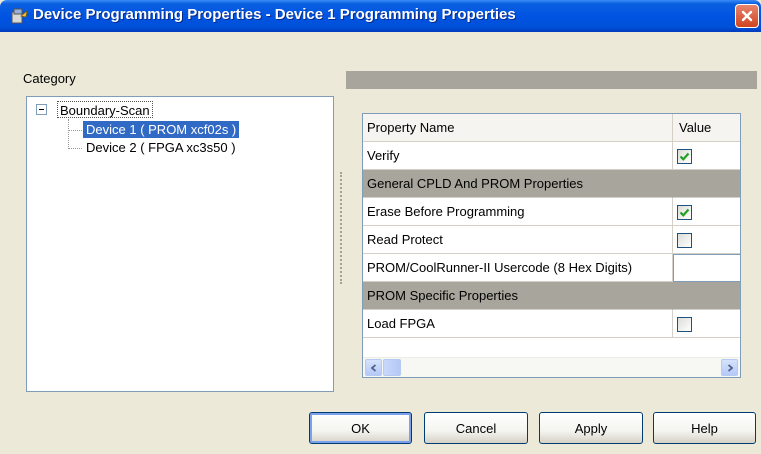 This screenshot has height=454, width=761. What do you see at coordinates (476, 428) in the screenshot?
I see `cancel-button: Cancel` at bounding box center [476, 428].